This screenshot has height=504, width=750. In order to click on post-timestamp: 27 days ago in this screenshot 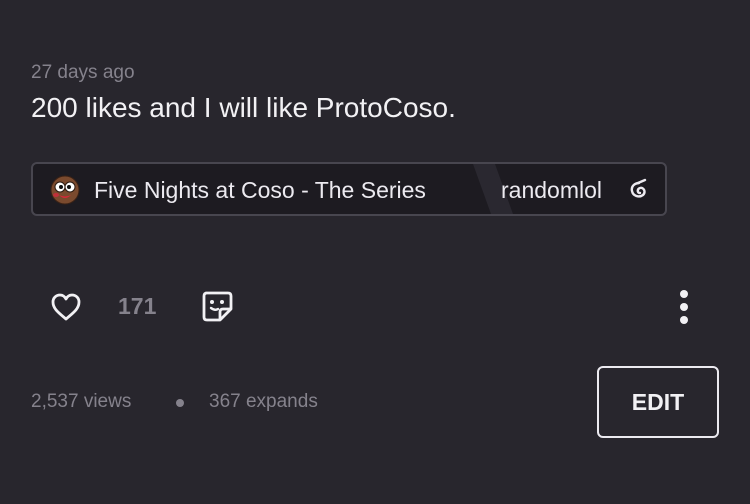, I will do `click(83, 72)`.